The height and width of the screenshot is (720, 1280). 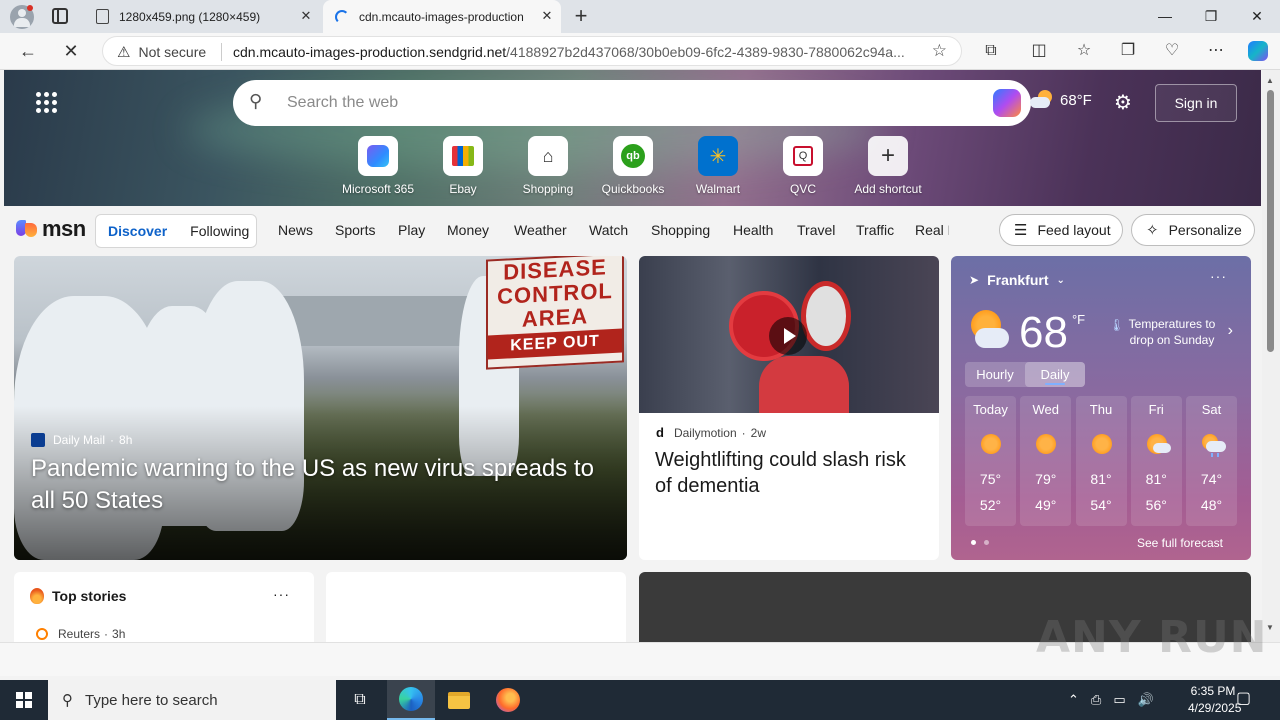 I want to click on weather-pill-temp: 68°F, so click(x=1076, y=100).